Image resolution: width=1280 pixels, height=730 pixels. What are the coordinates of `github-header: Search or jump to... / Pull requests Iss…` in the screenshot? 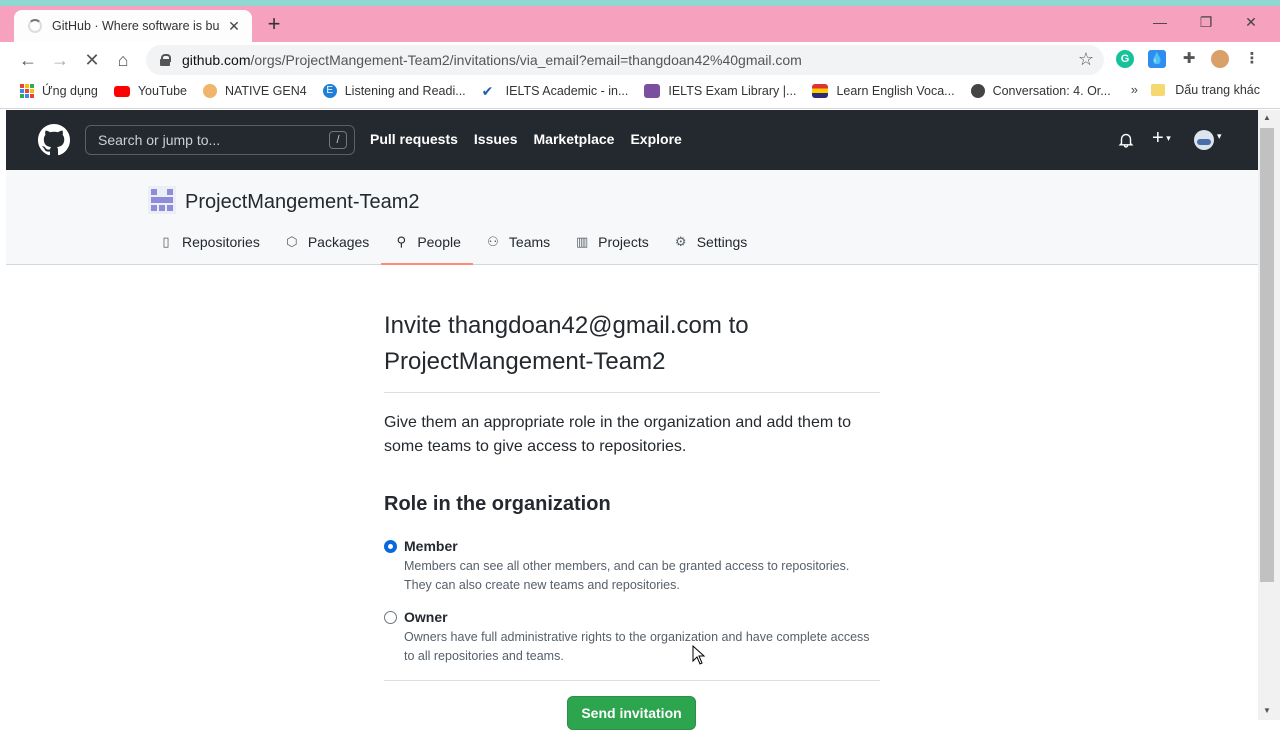 It's located at (632, 140).